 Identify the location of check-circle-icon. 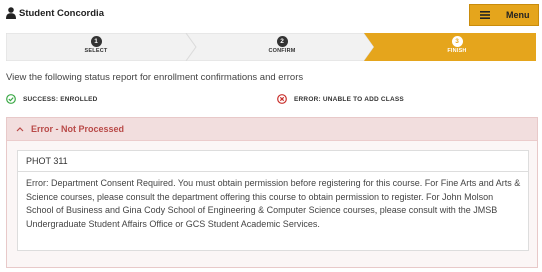
(11, 99).